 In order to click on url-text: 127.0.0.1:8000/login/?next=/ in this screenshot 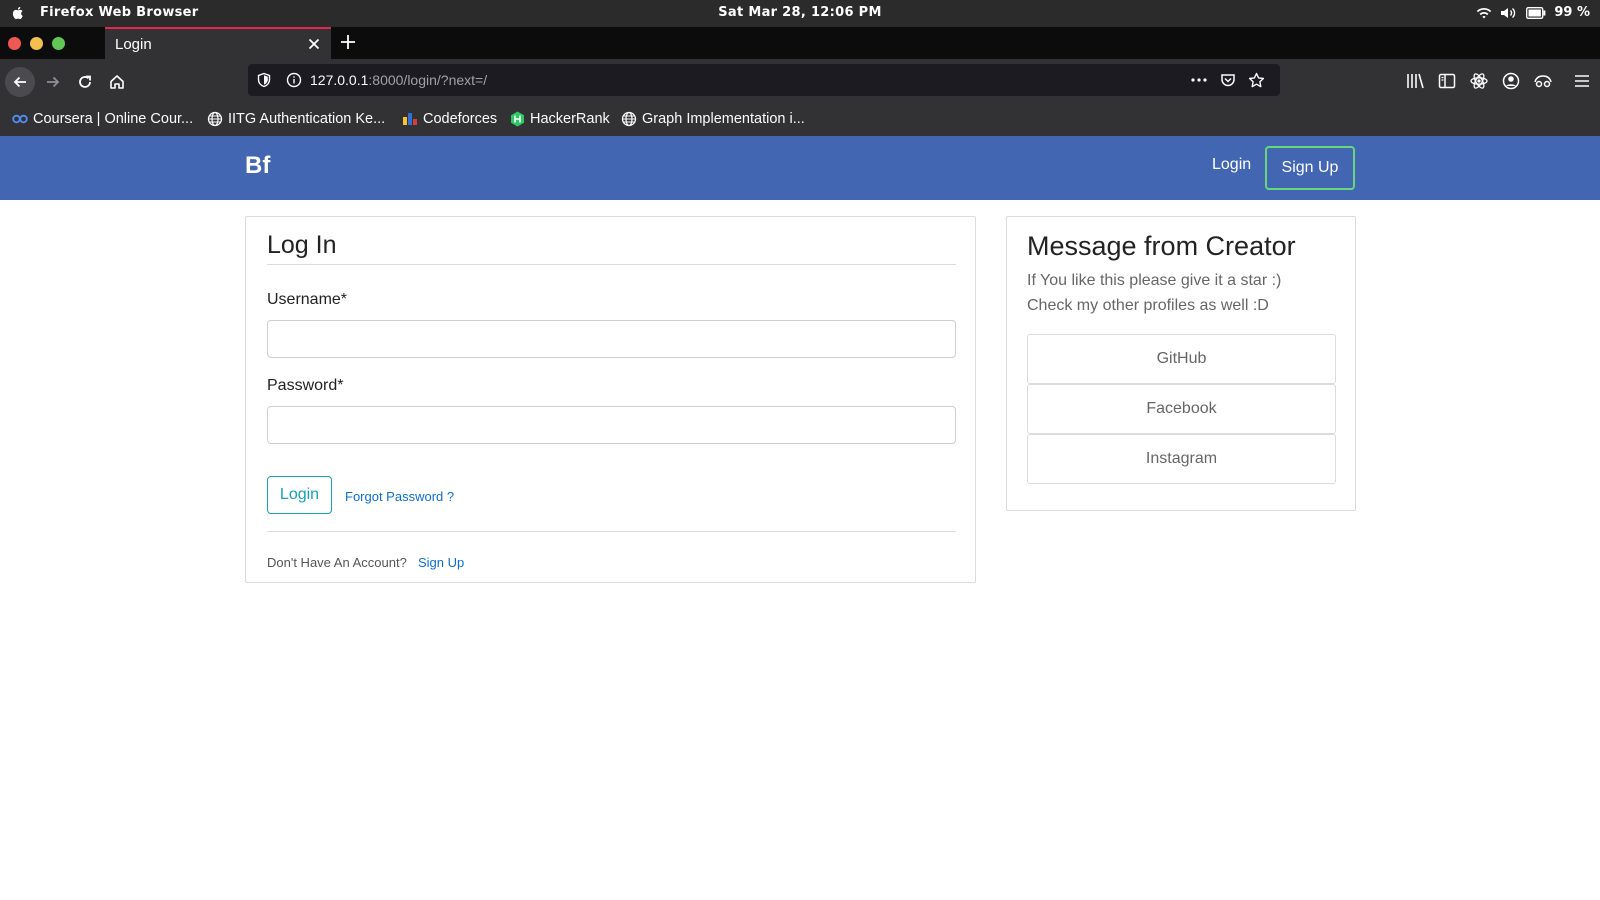, I will do `click(398, 80)`.